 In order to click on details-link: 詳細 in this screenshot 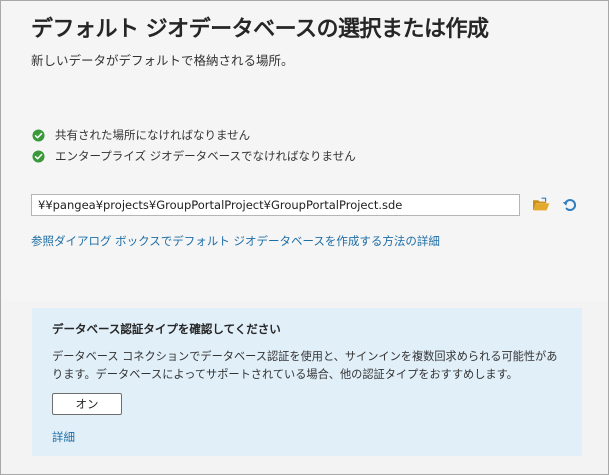, I will do `click(63, 437)`.